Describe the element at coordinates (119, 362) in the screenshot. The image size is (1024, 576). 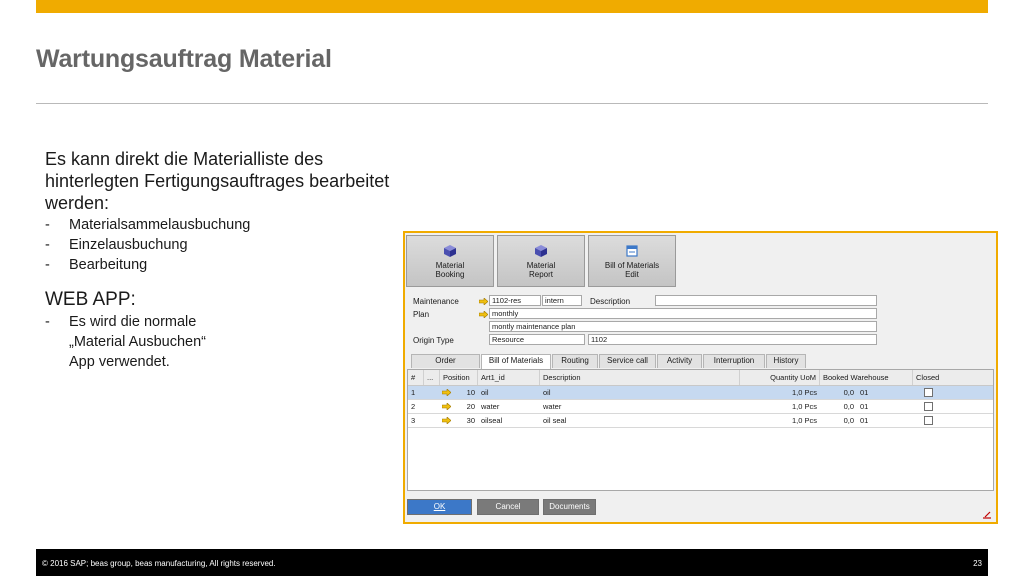
I see `webapp-line: App verwendet.` at that location.